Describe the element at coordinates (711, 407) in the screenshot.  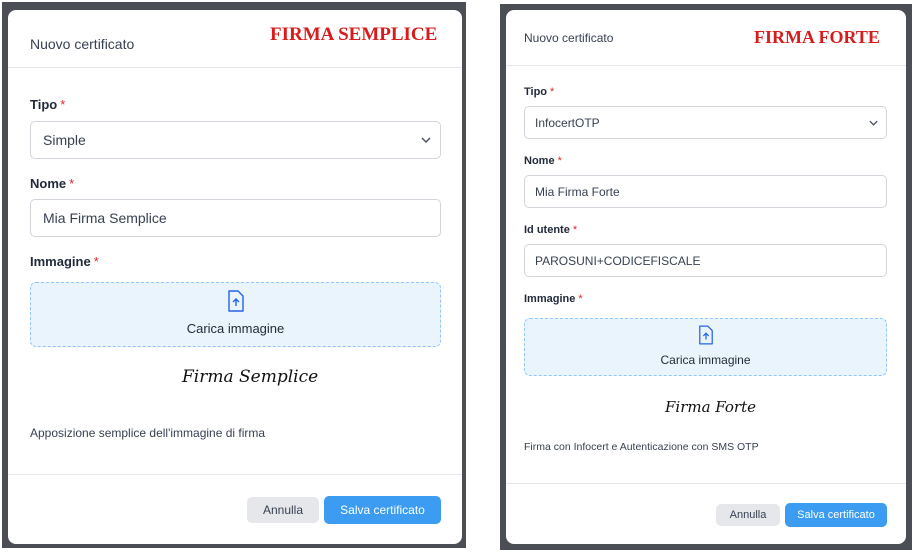
I see `signature-preview: Firma Forte` at that location.